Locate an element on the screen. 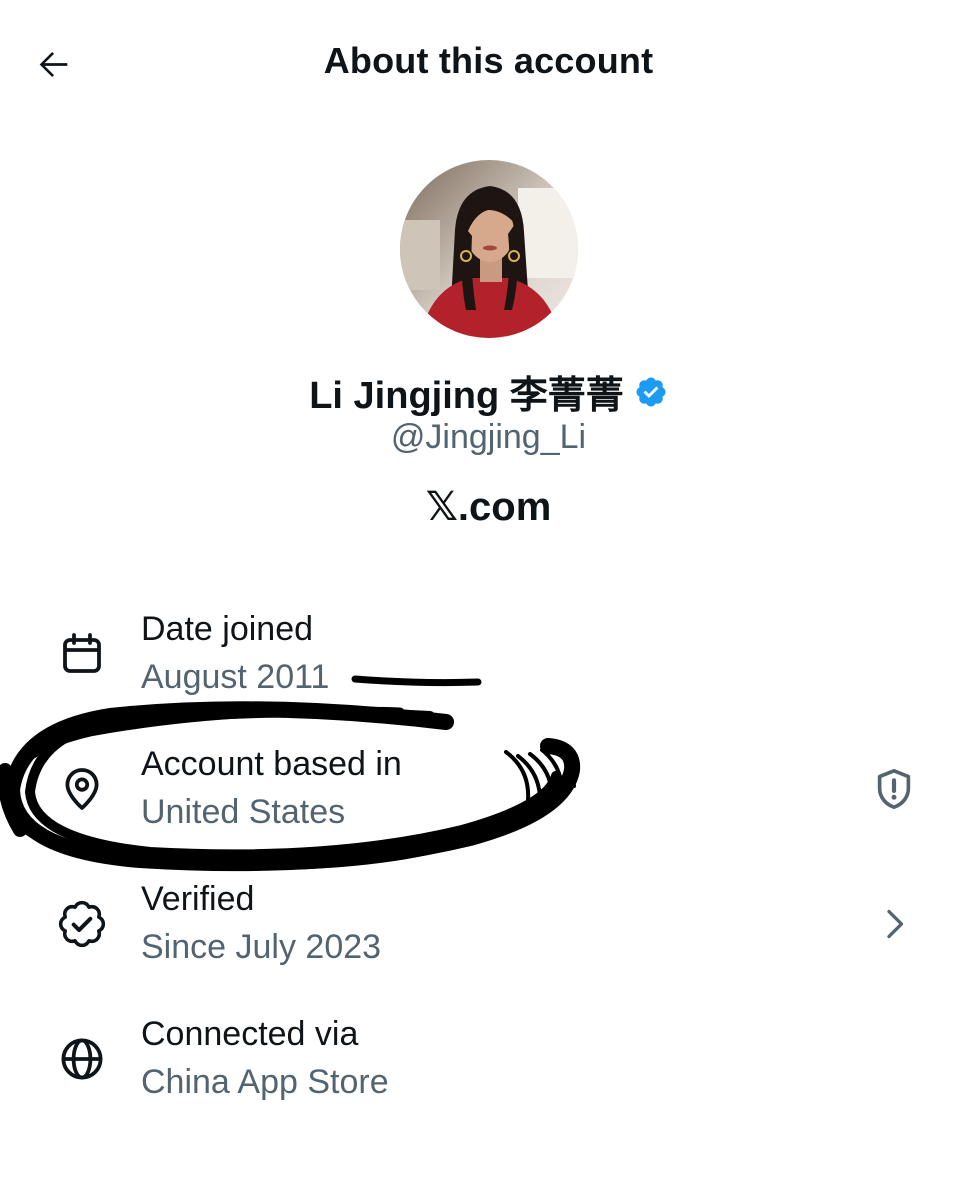  location-pin-icon is located at coordinates (82, 789).